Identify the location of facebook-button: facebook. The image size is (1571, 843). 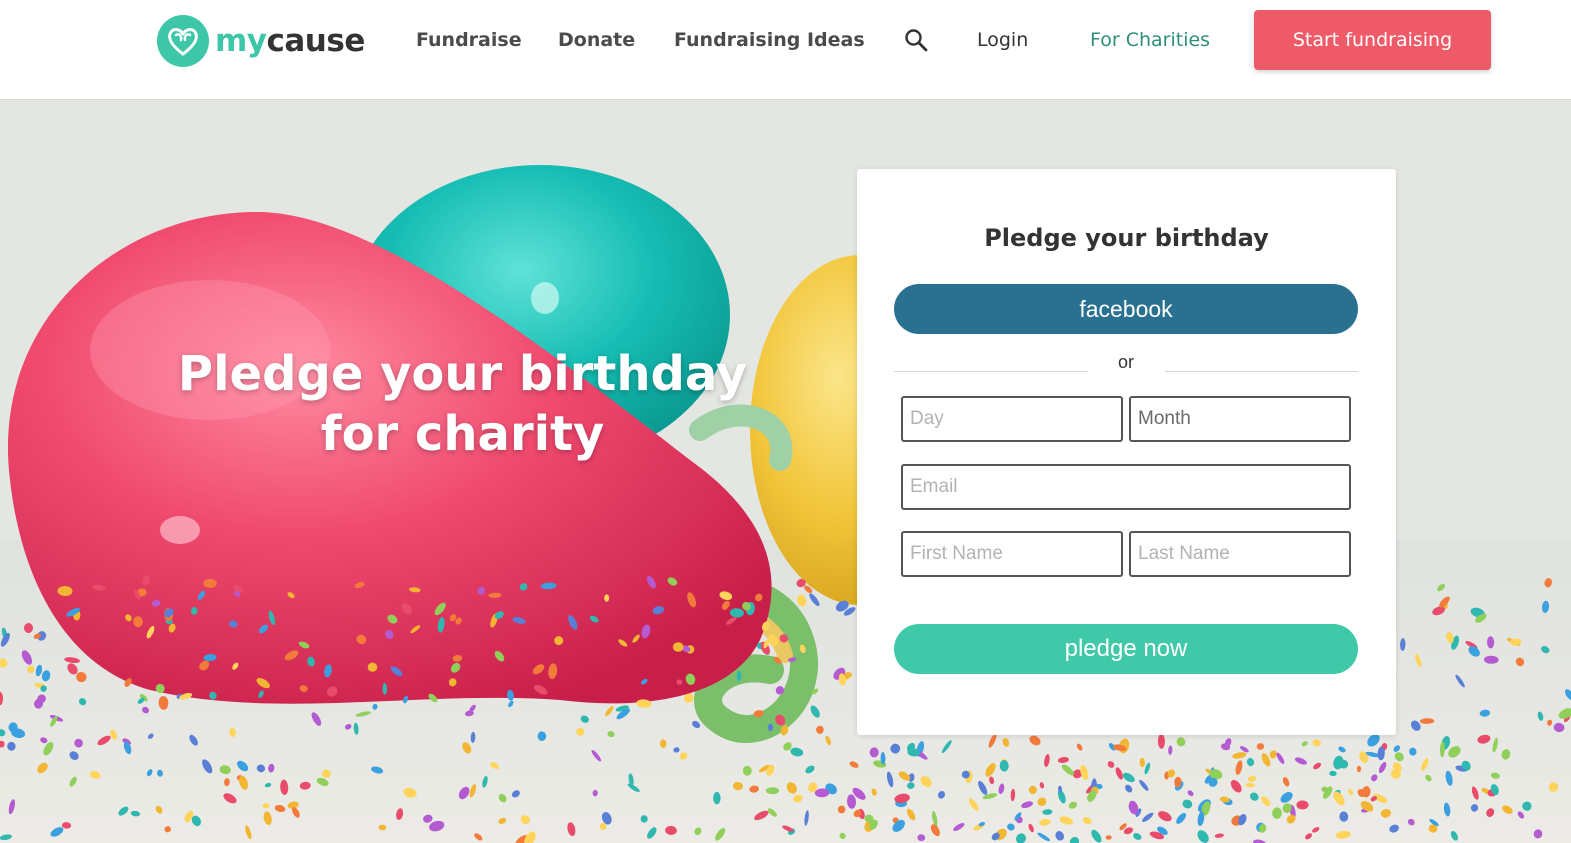
(1126, 309).